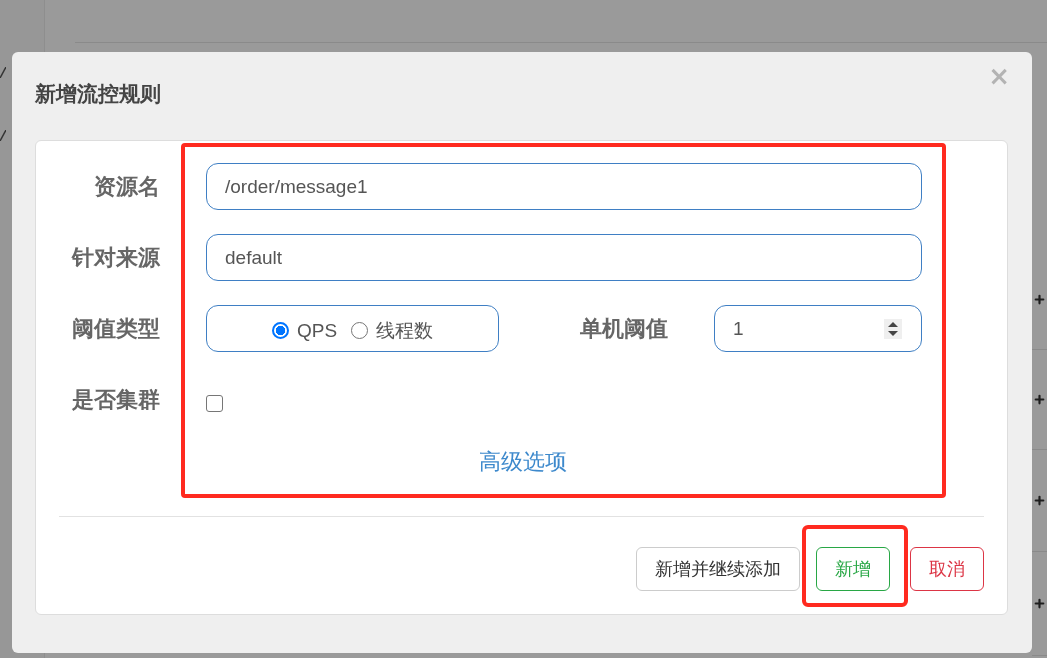 Image resolution: width=1047 pixels, height=658 pixels. What do you see at coordinates (115, 257) in the screenshot?
I see `field-label: 针对来源` at bounding box center [115, 257].